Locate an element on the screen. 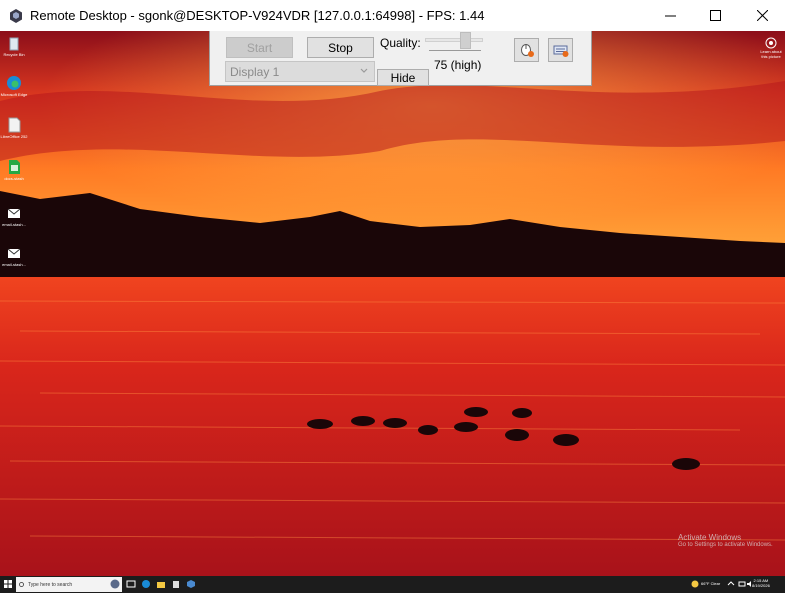 Image resolution: width=785 pixels, height=593 pixels. learn-about-picture: Learn about this picture is located at coordinates (771, 48).